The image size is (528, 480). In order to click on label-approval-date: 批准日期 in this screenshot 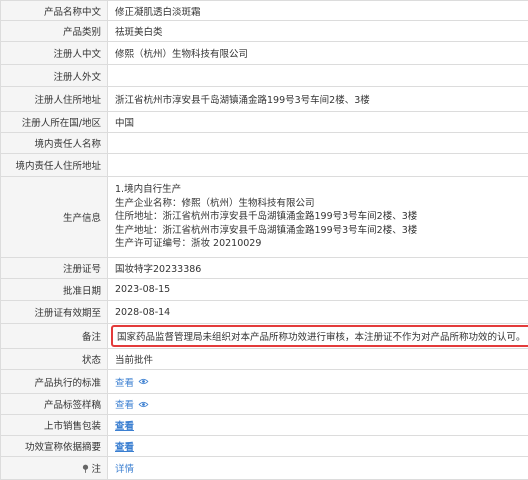, I will do `click(54, 289)`.